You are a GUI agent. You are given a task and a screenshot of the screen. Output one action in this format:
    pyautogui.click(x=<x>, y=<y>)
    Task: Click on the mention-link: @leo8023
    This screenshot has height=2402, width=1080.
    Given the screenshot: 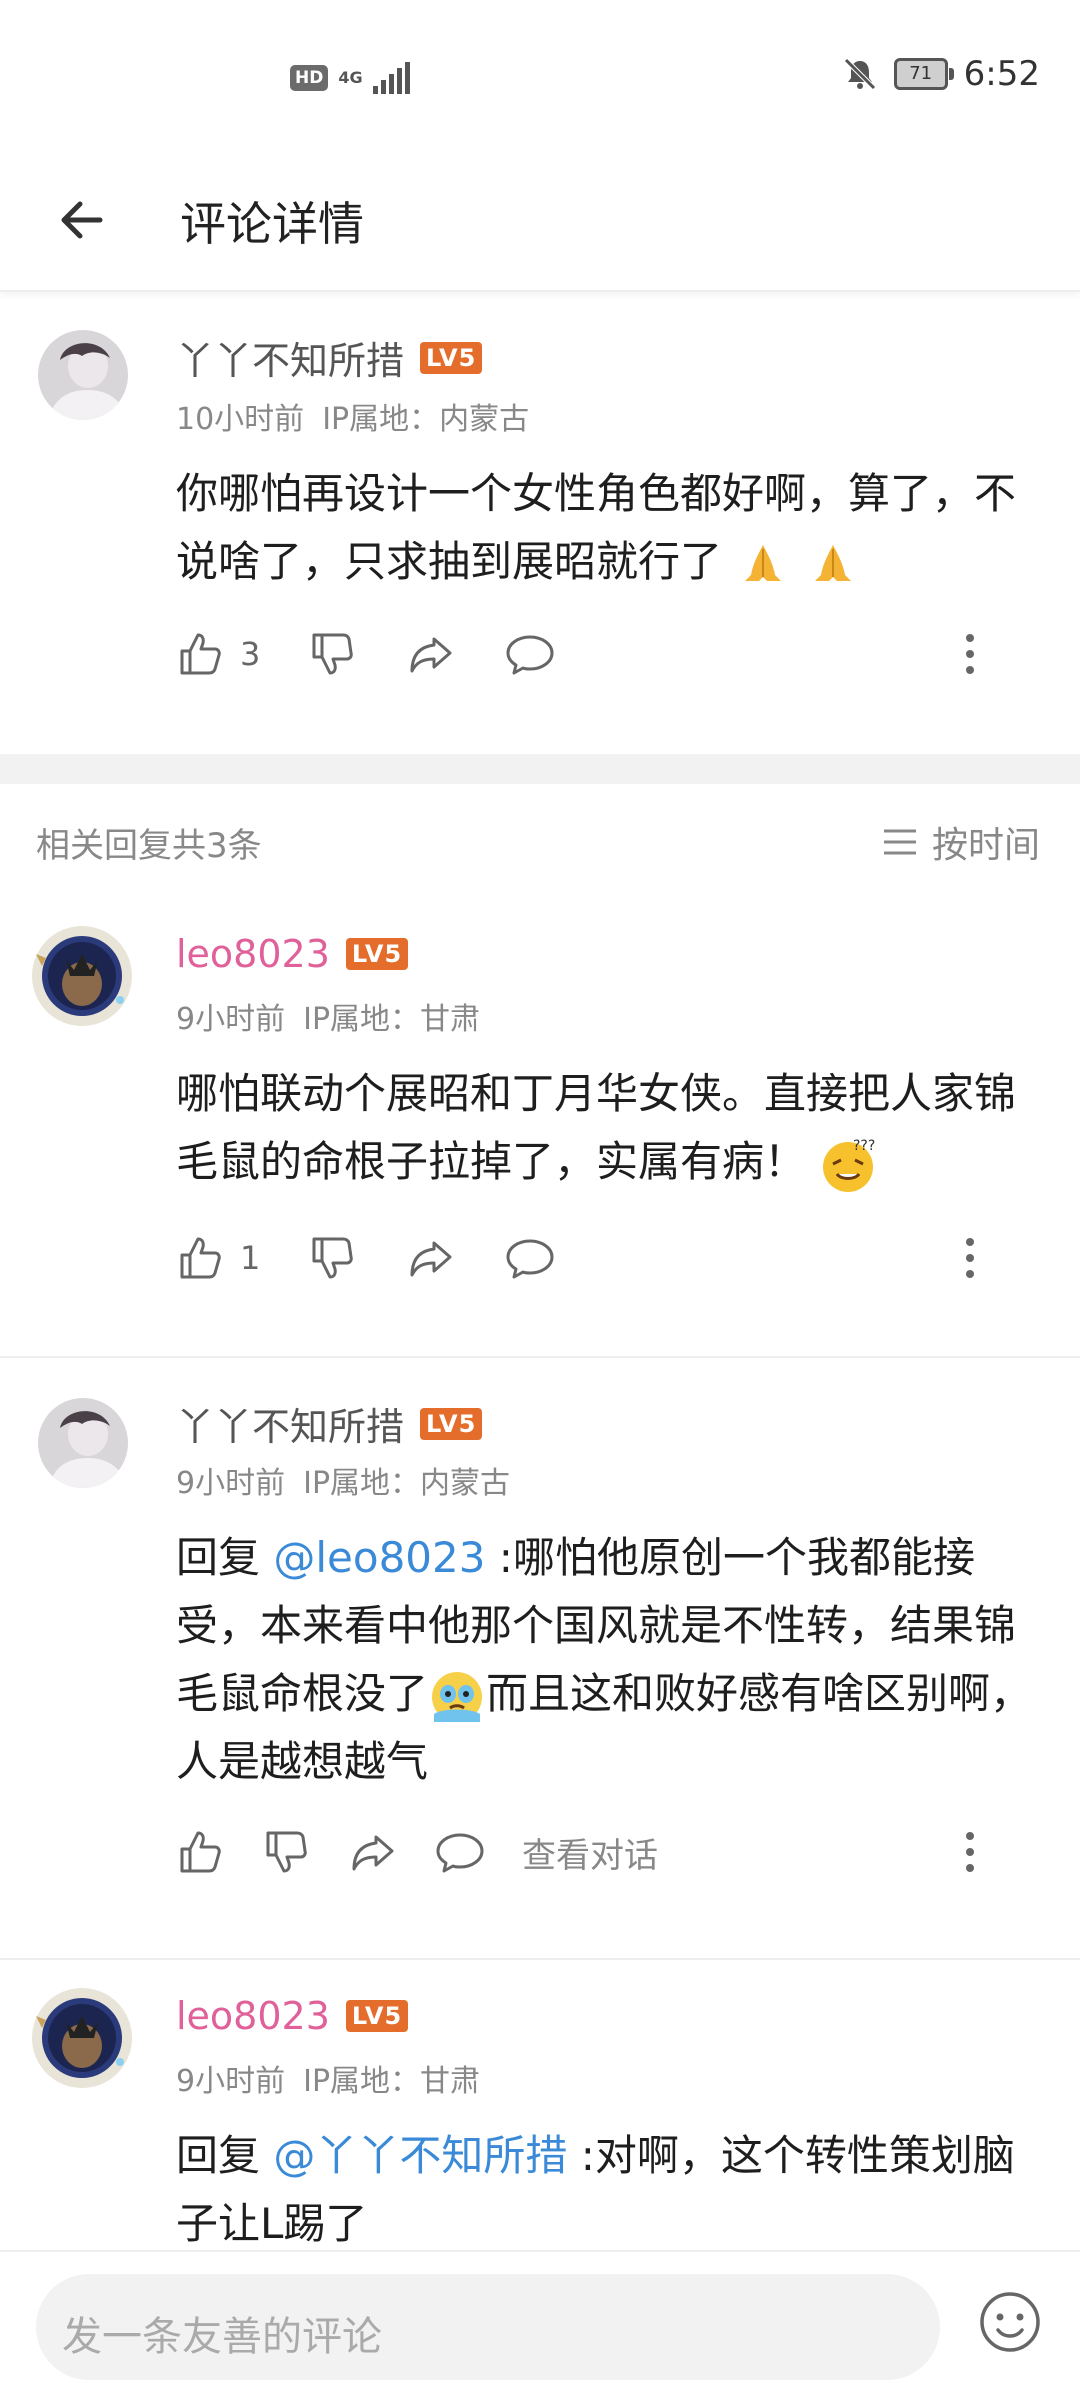 What is the action you would take?
    pyautogui.click(x=379, y=1557)
    